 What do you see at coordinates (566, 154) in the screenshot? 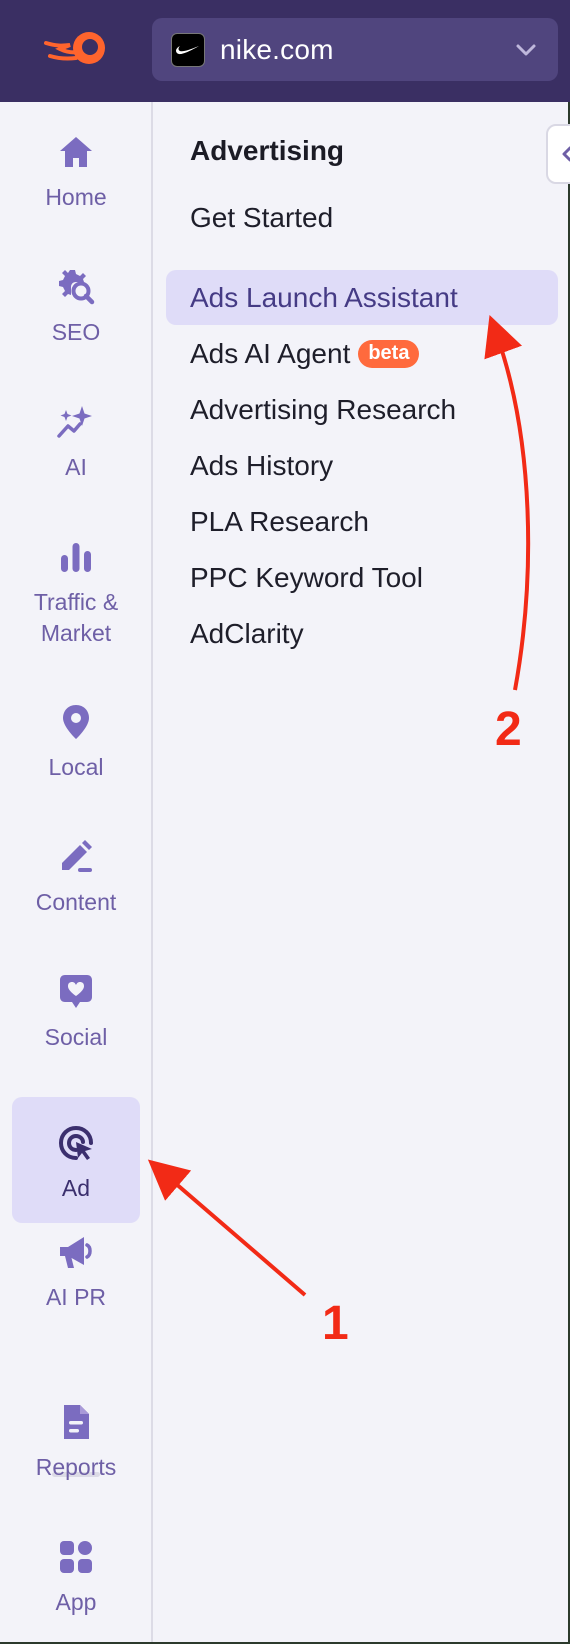
I see `chevron-left-icon` at bounding box center [566, 154].